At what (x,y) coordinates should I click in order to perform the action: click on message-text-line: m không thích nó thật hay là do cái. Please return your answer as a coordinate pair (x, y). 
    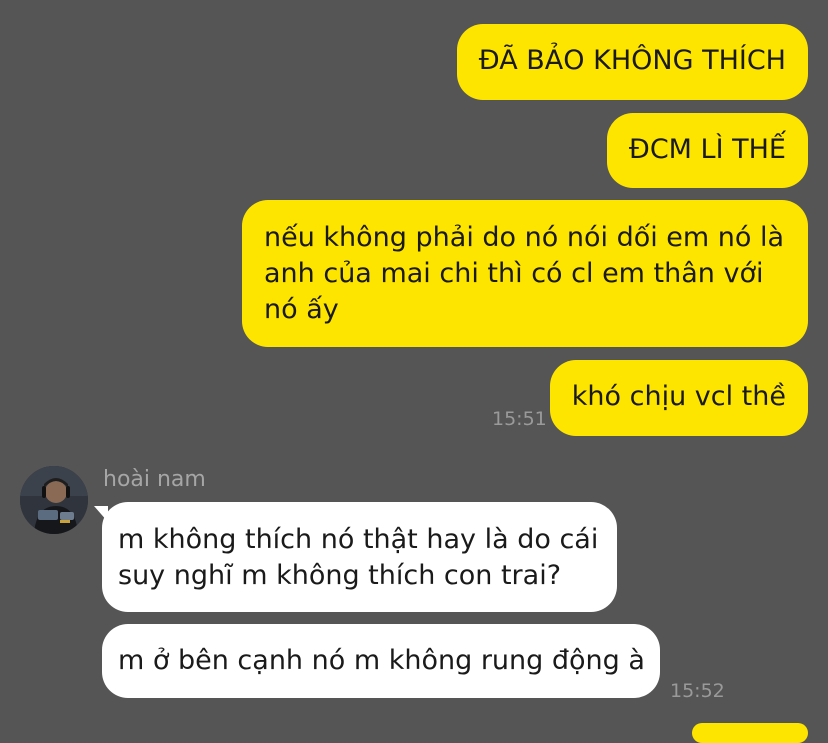
    Looking at the image, I should click on (358, 539).